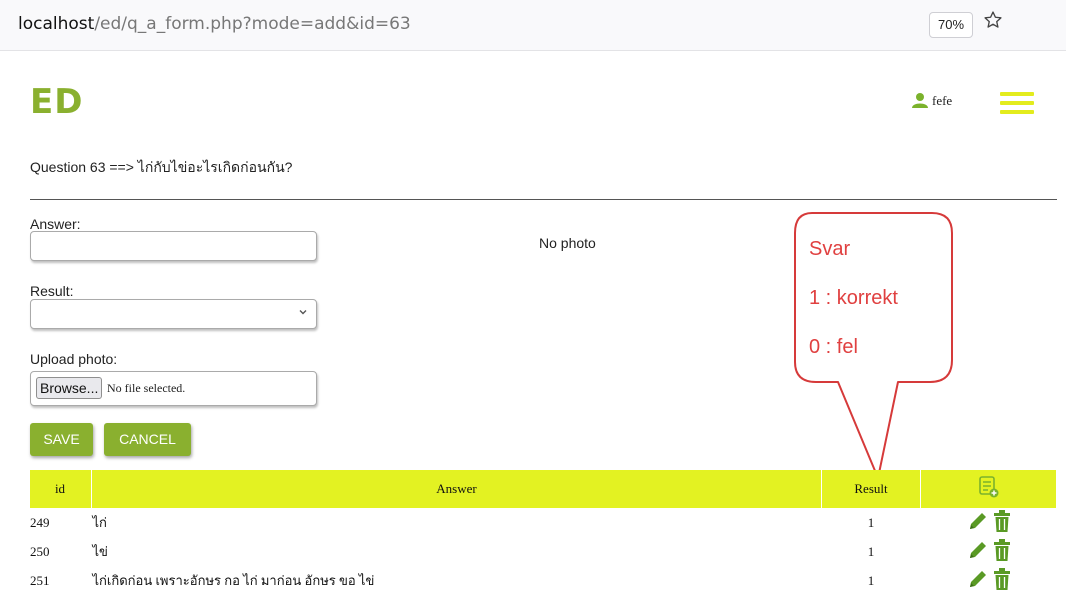  I want to click on column-header-result: Result, so click(871, 489).